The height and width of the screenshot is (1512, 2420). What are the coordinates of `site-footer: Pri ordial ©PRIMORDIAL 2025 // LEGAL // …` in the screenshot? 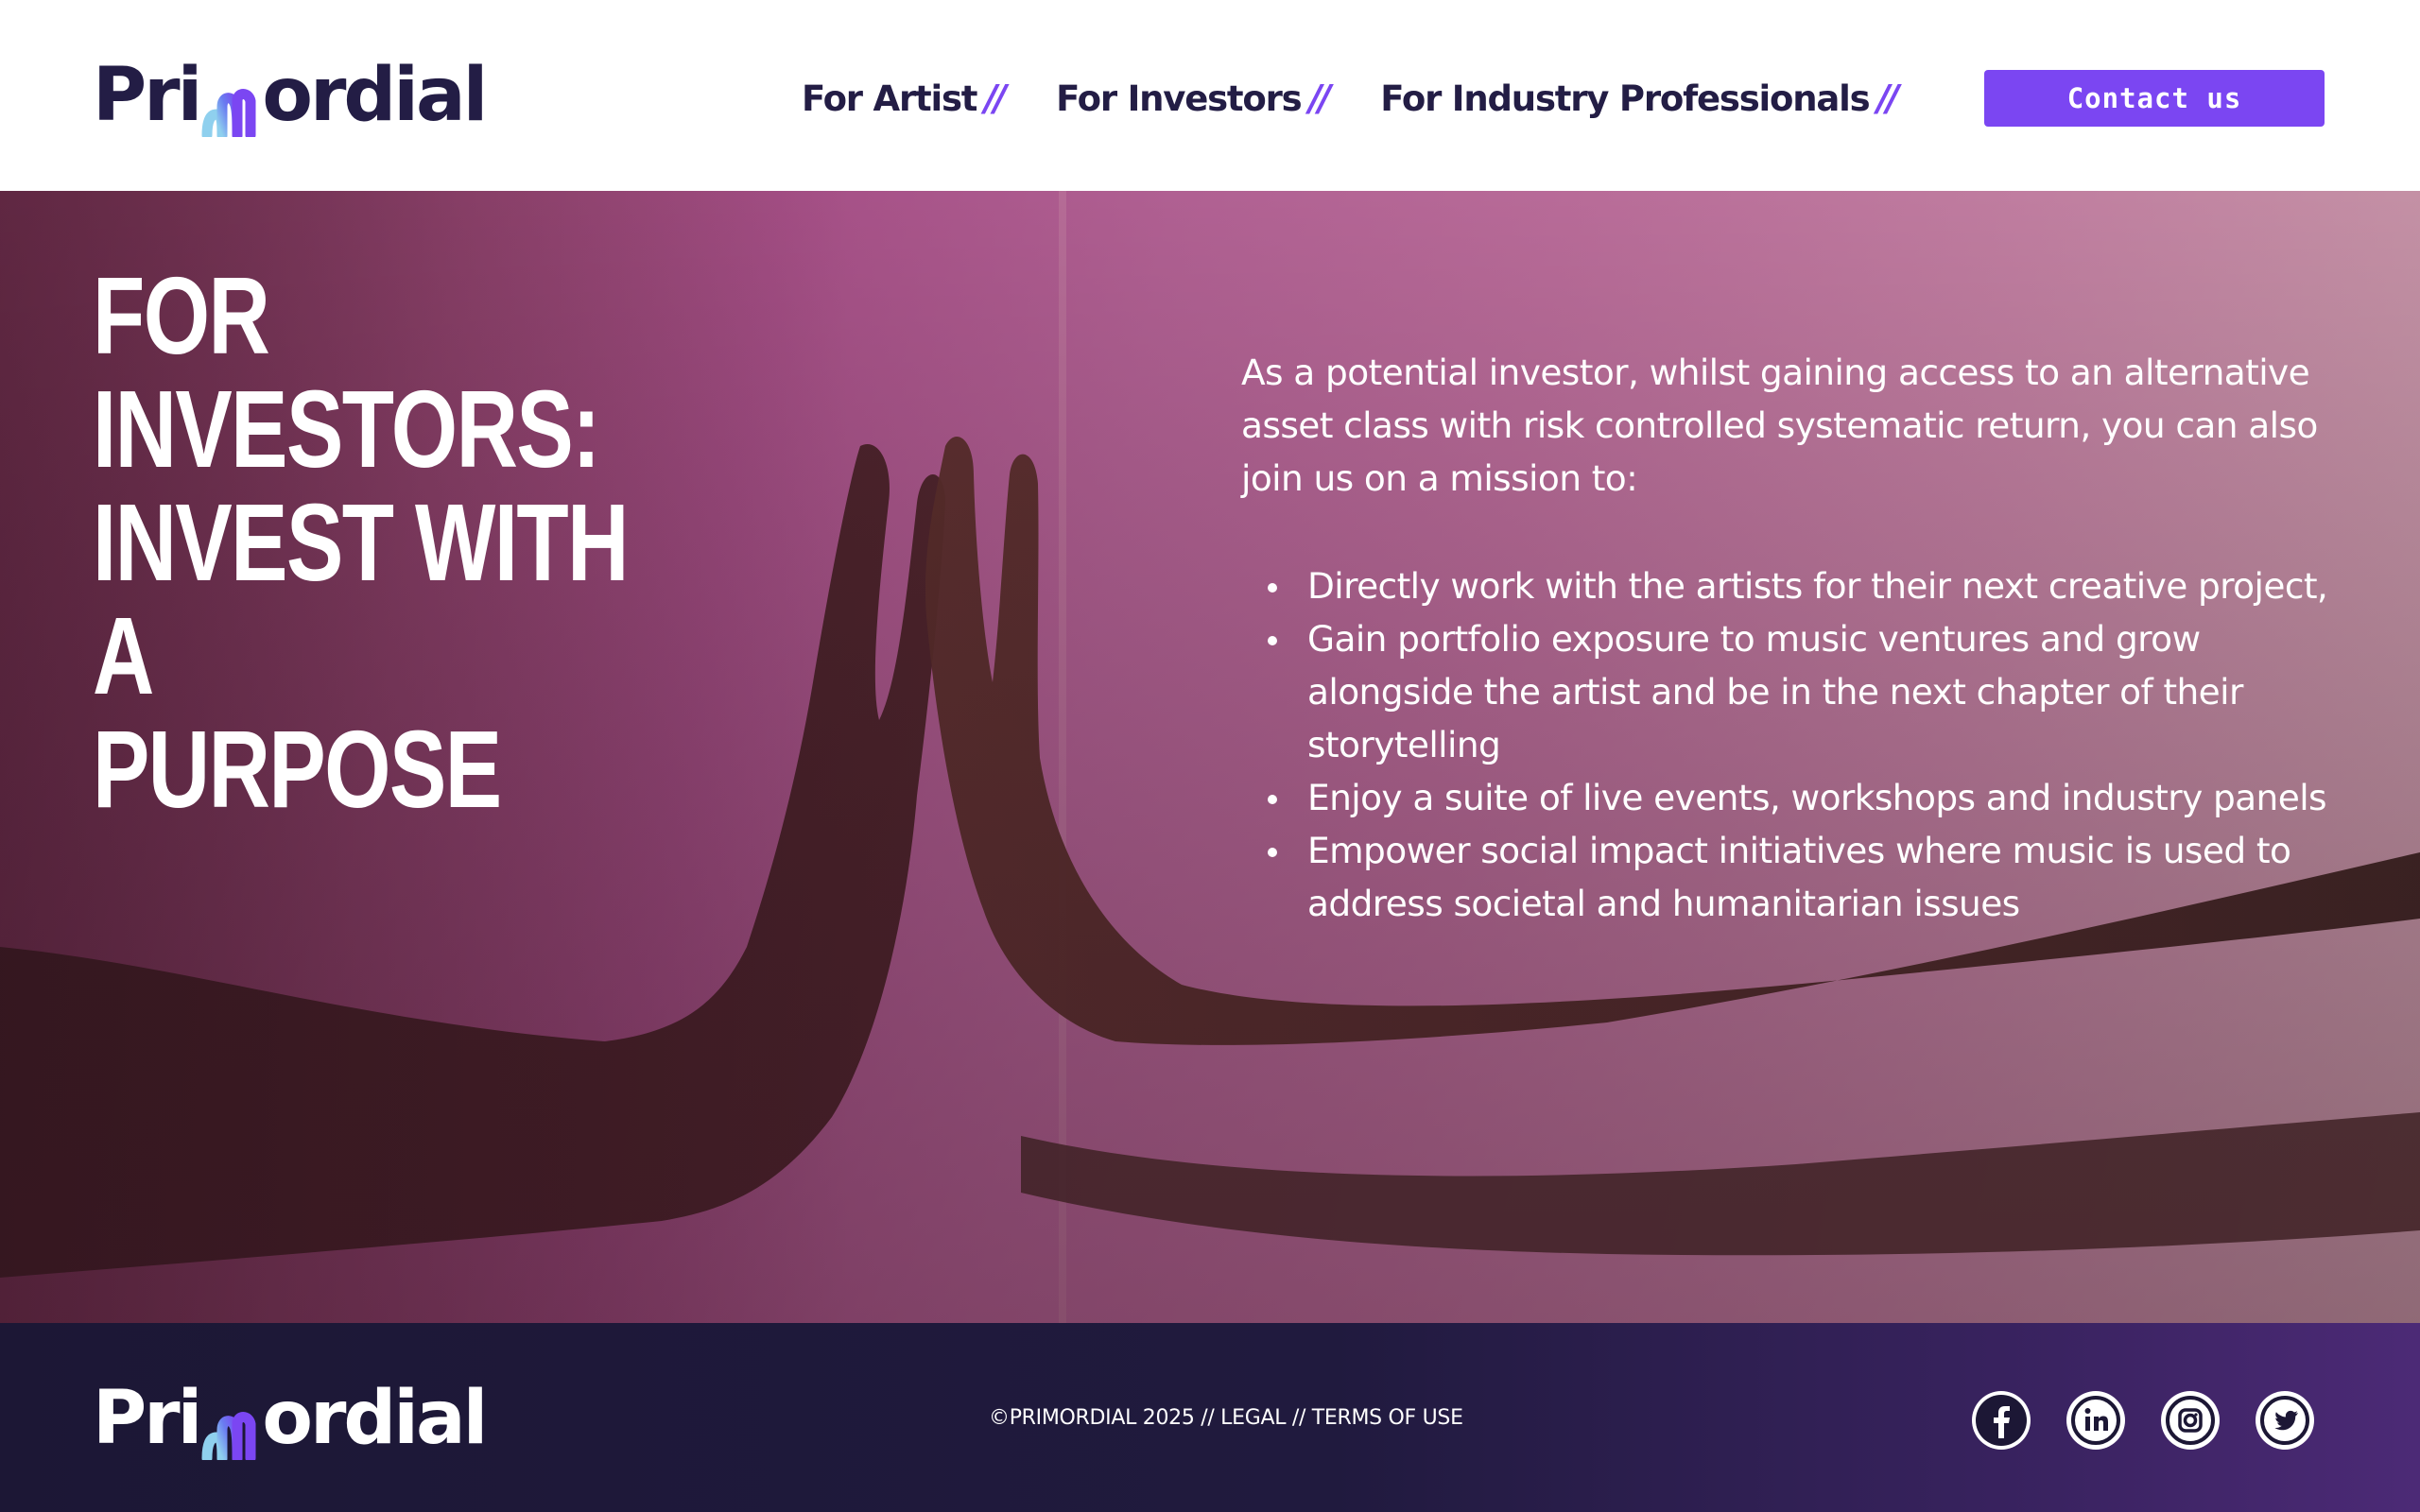 It's located at (1210, 1417).